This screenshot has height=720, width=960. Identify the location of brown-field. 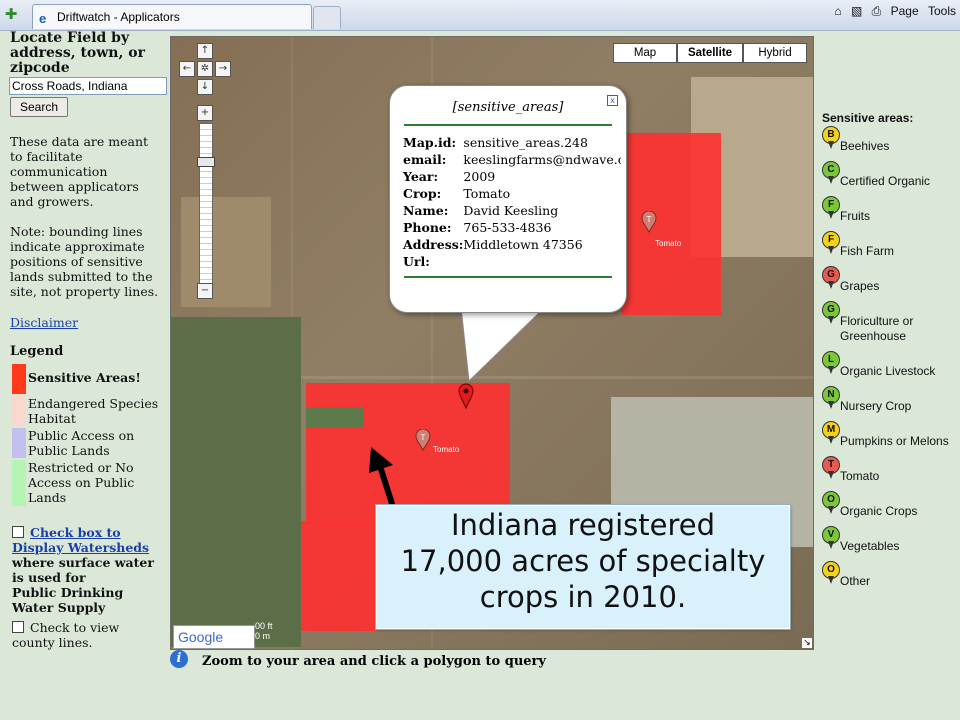
(226, 252).